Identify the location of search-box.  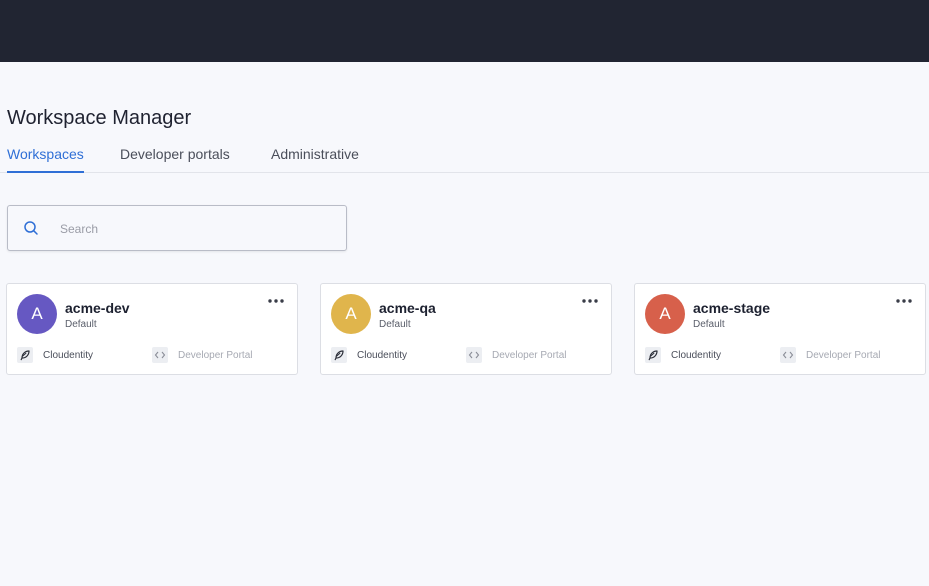
(177, 228).